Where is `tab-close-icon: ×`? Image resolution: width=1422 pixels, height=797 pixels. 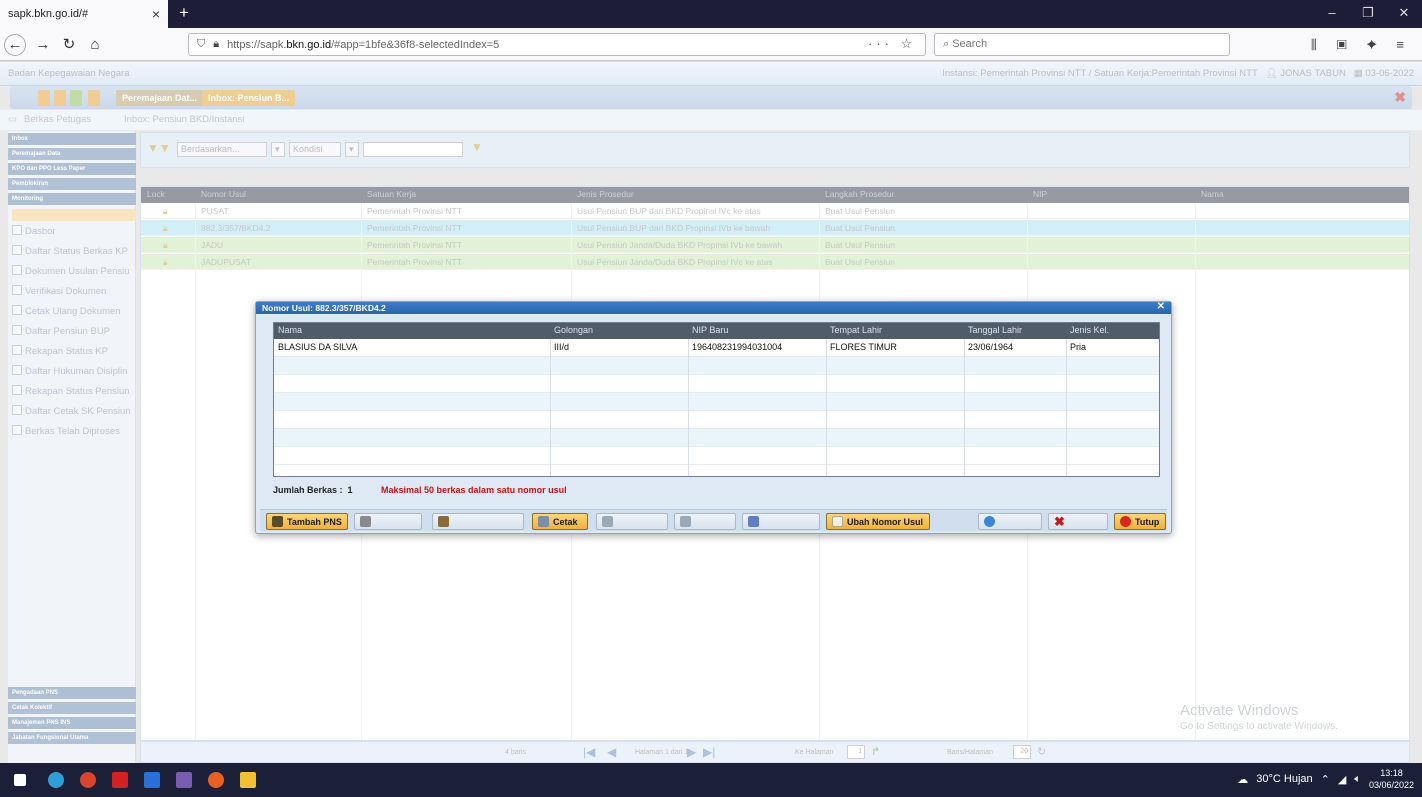
tab-close-icon: × is located at coordinates (156, 14).